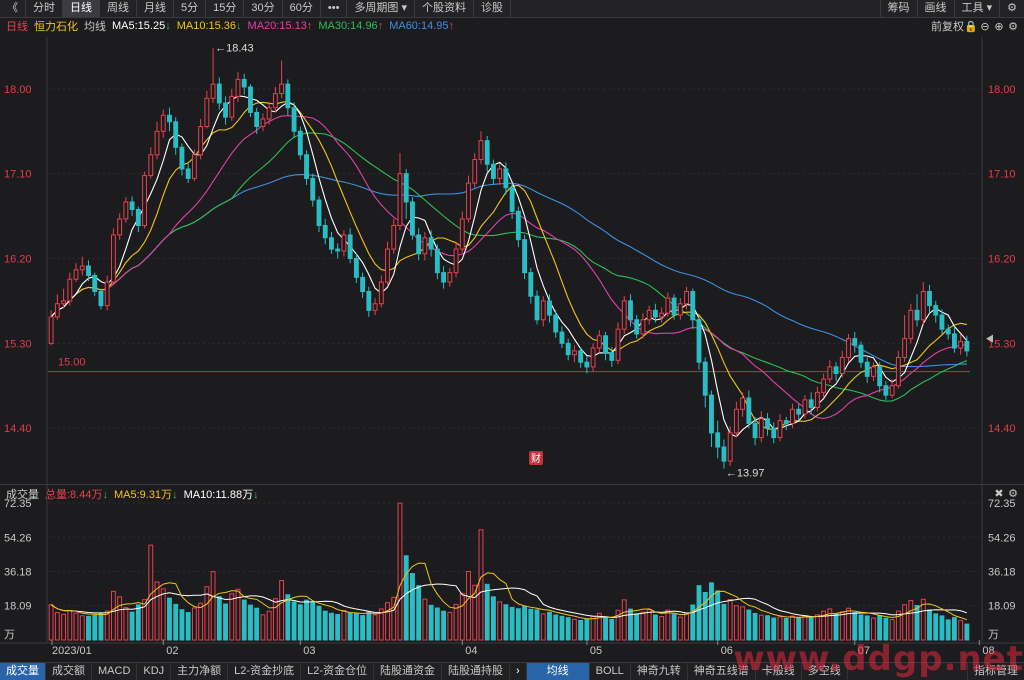  I want to click on volume-unit-right: 万, so click(993, 635).